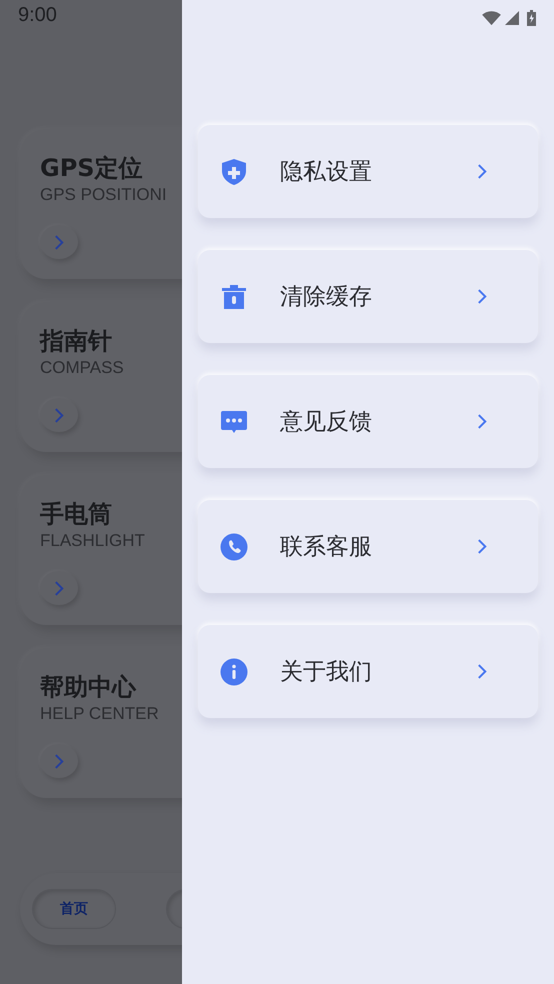  What do you see at coordinates (37, 15) in the screenshot?
I see `status-time: 9:00` at bounding box center [37, 15].